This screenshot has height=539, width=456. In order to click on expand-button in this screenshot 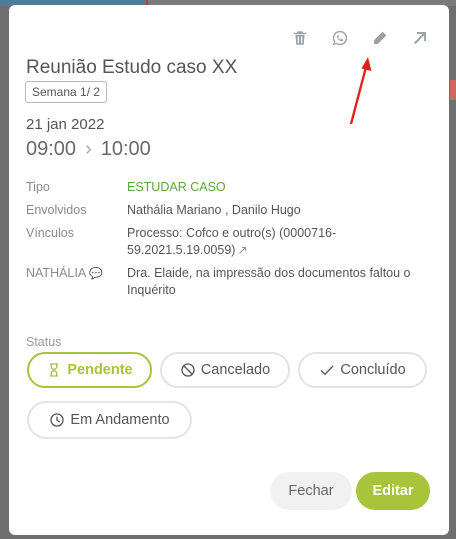, I will do `click(420, 38)`.